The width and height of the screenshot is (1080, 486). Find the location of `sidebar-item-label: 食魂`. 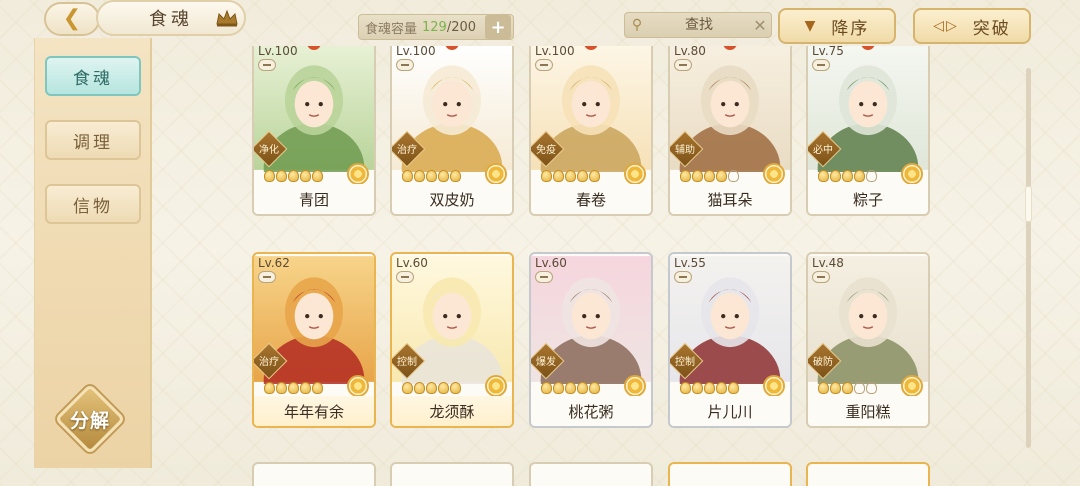

sidebar-item-label: 食魂 is located at coordinates (93, 78).